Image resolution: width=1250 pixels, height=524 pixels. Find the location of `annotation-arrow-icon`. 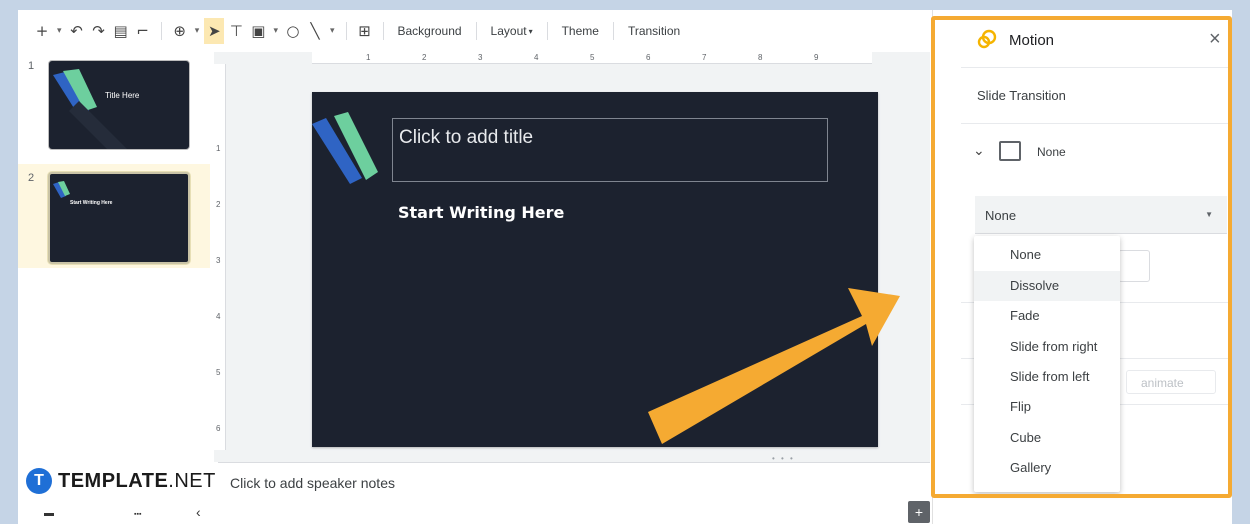

annotation-arrow-icon is located at coordinates (774, 366).